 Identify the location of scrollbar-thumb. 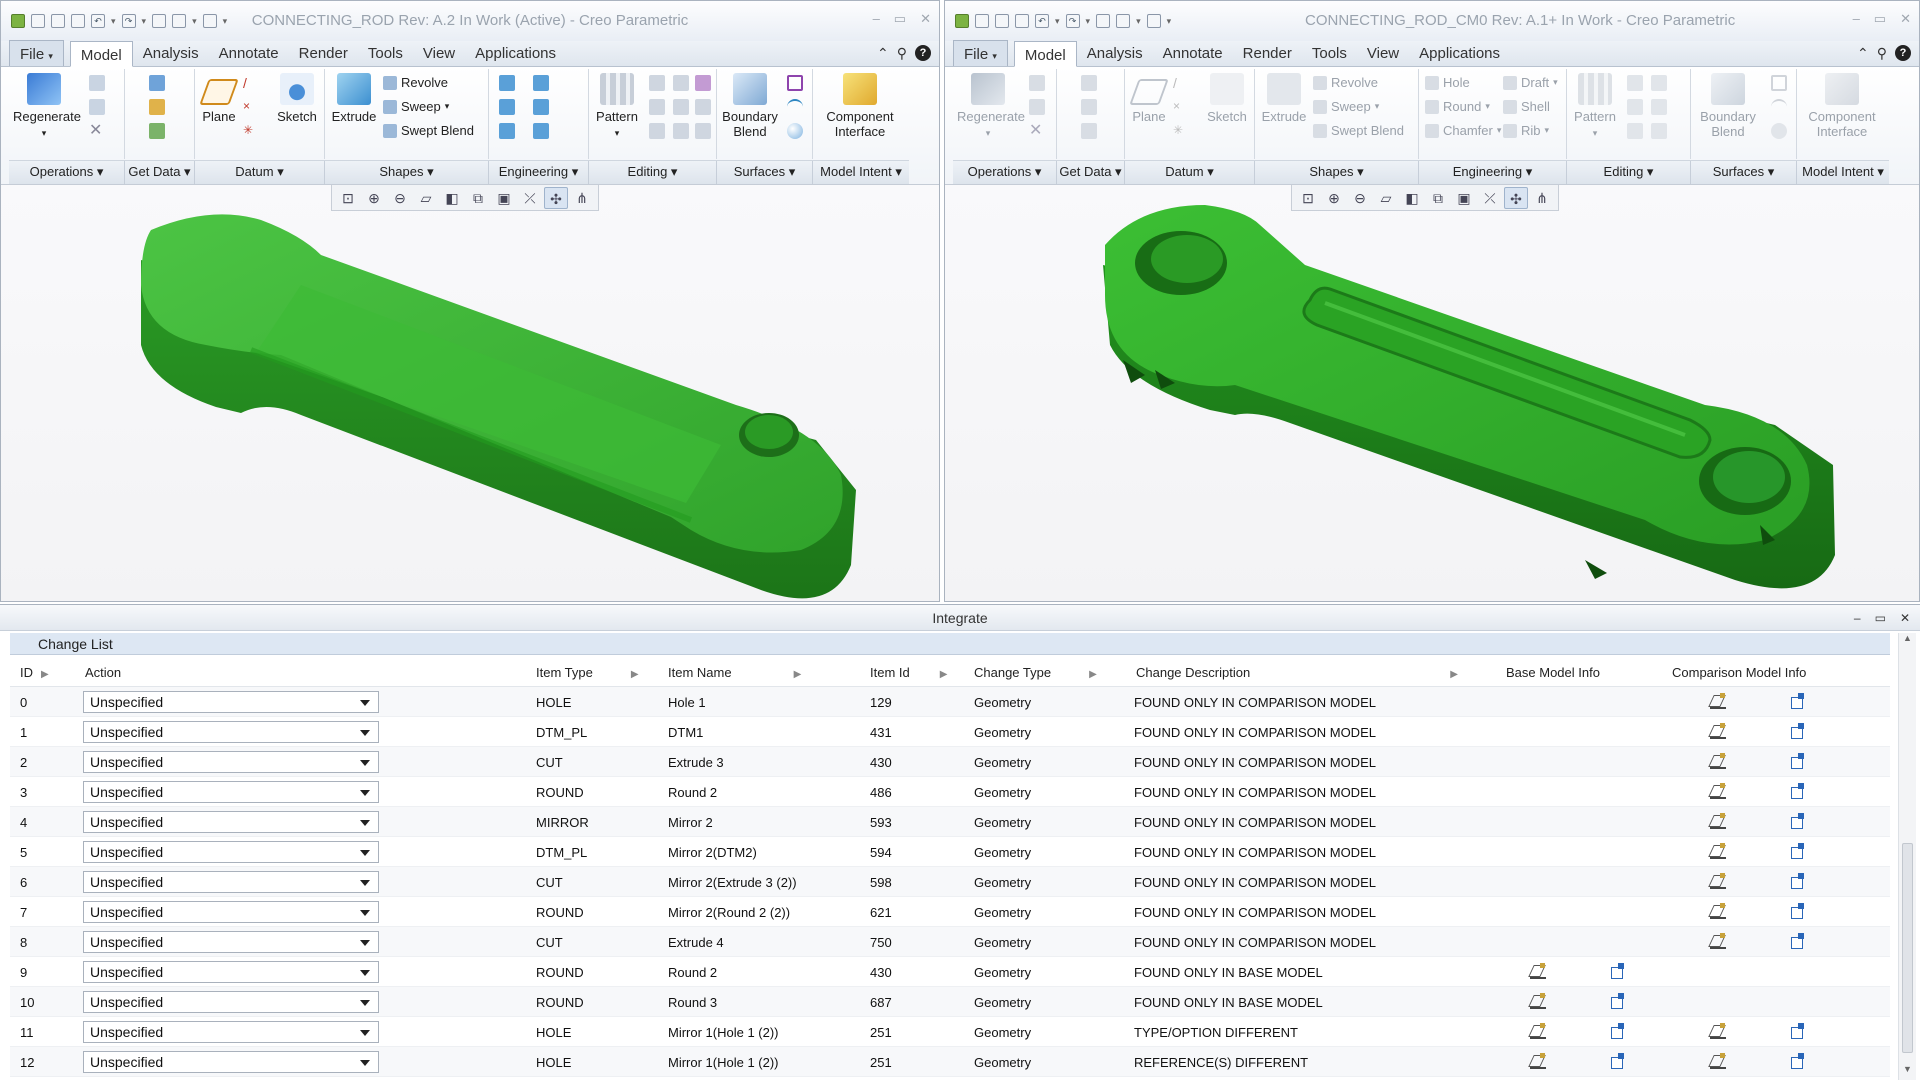
(1907, 948).